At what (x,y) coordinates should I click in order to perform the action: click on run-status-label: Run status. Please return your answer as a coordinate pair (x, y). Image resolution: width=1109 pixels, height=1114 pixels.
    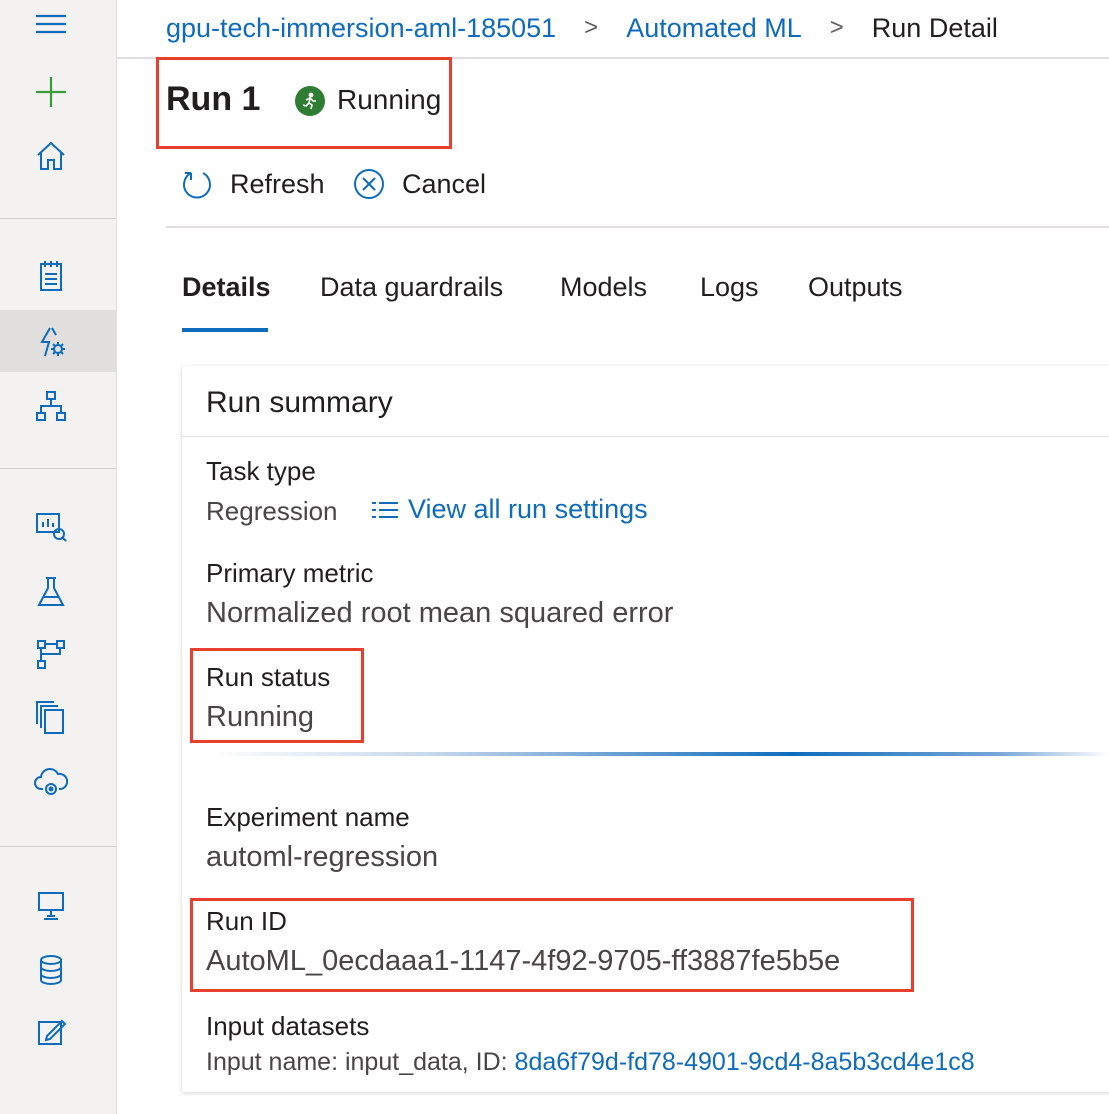
    Looking at the image, I should click on (268, 677).